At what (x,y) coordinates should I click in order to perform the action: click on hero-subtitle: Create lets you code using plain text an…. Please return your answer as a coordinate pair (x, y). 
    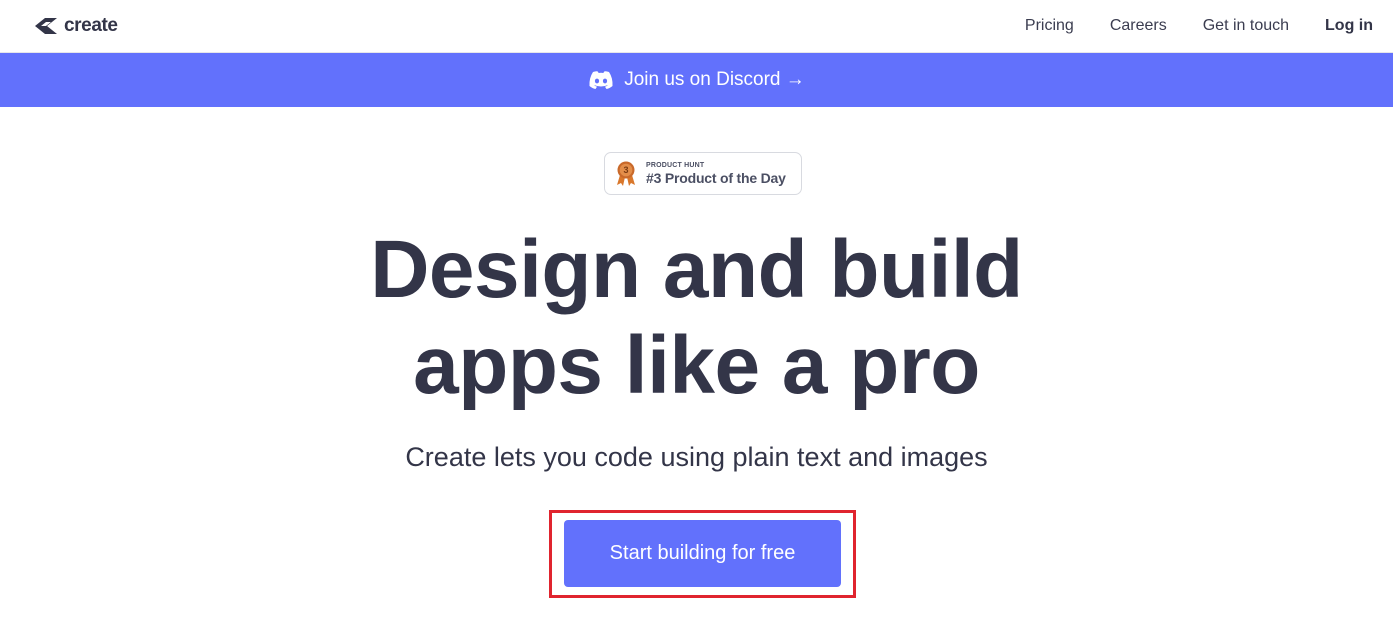
    Looking at the image, I should click on (696, 457).